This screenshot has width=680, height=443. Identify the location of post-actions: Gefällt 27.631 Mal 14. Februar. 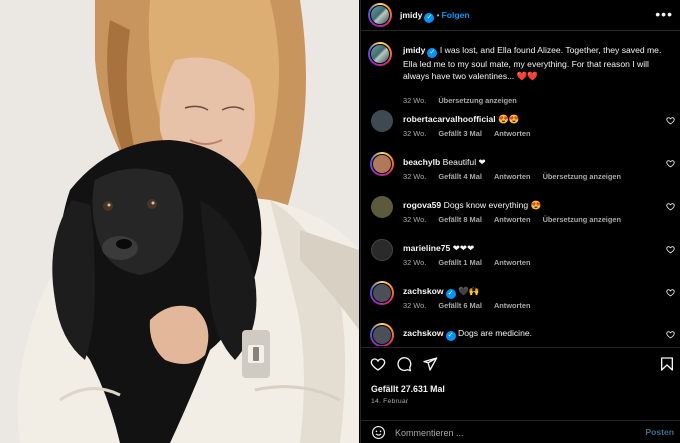
(520, 383).